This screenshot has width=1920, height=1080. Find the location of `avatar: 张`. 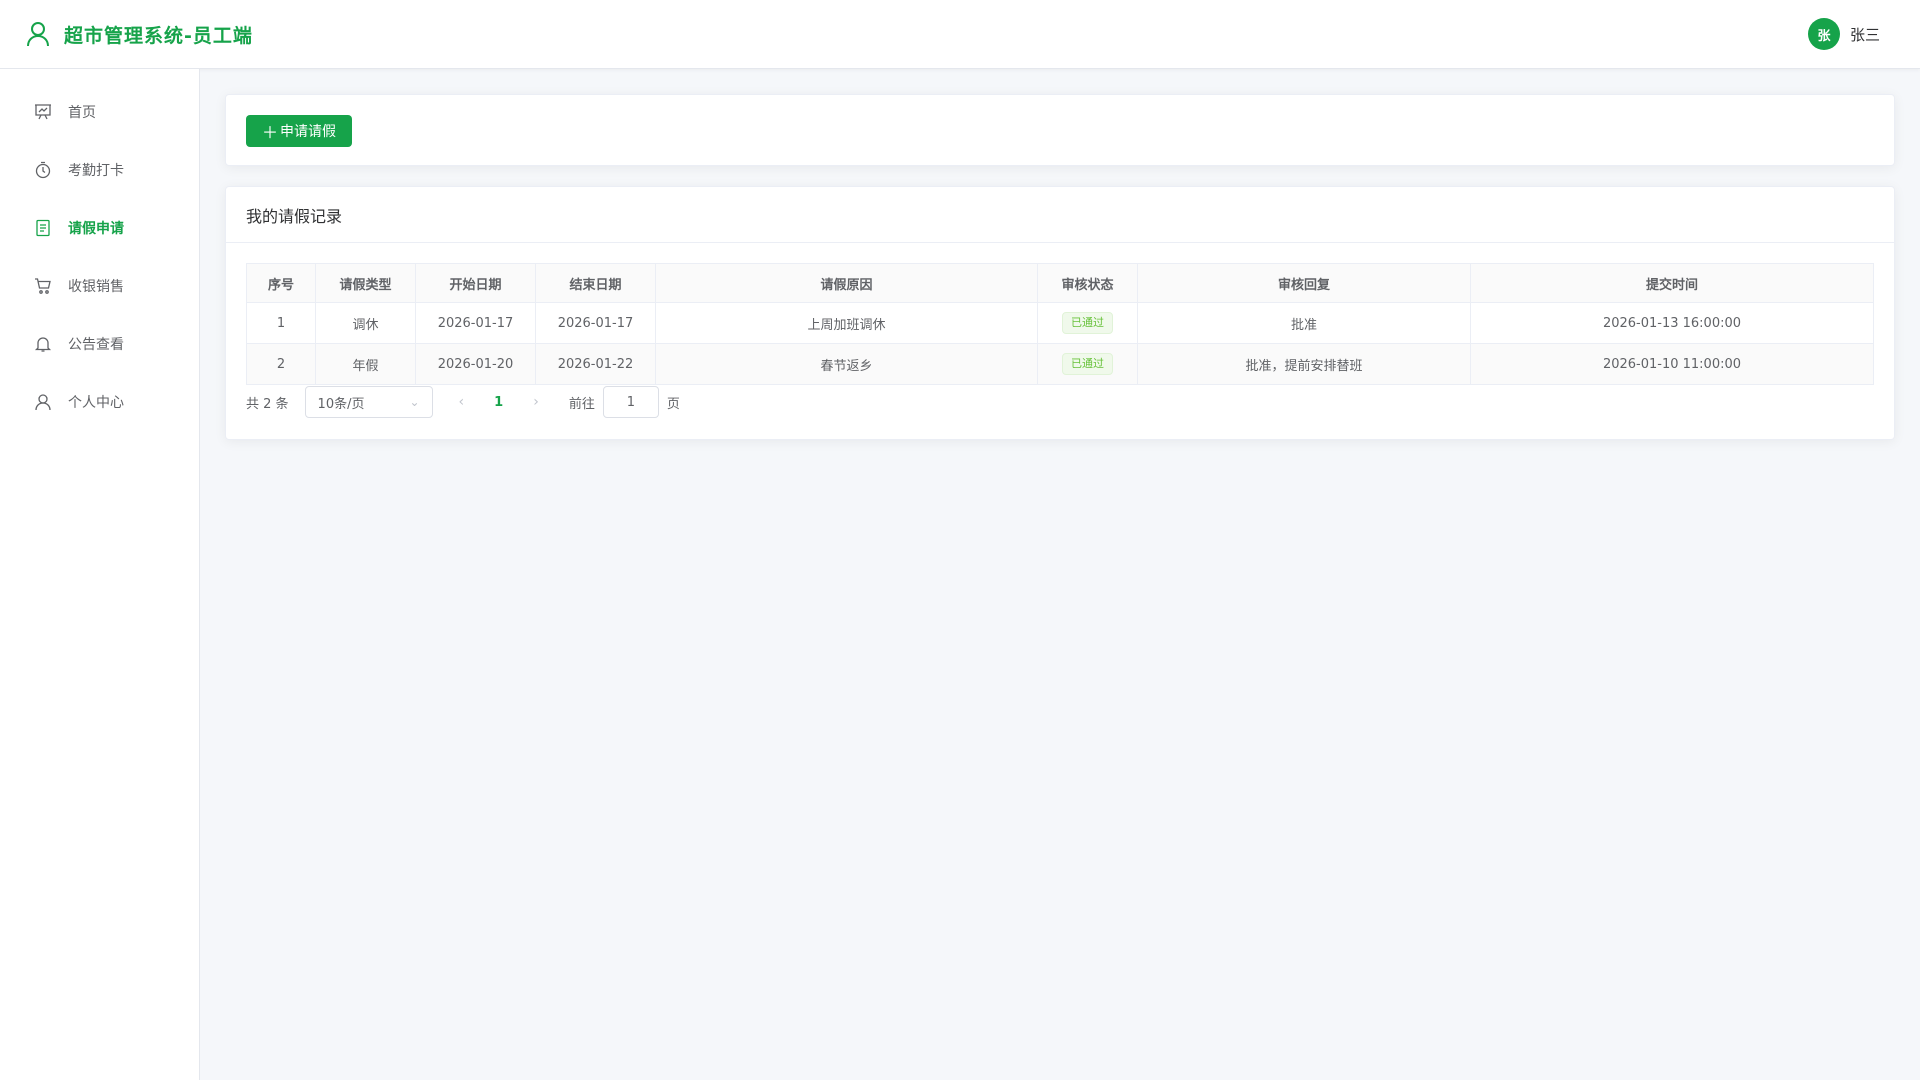

avatar: 张 is located at coordinates (1823, 34).